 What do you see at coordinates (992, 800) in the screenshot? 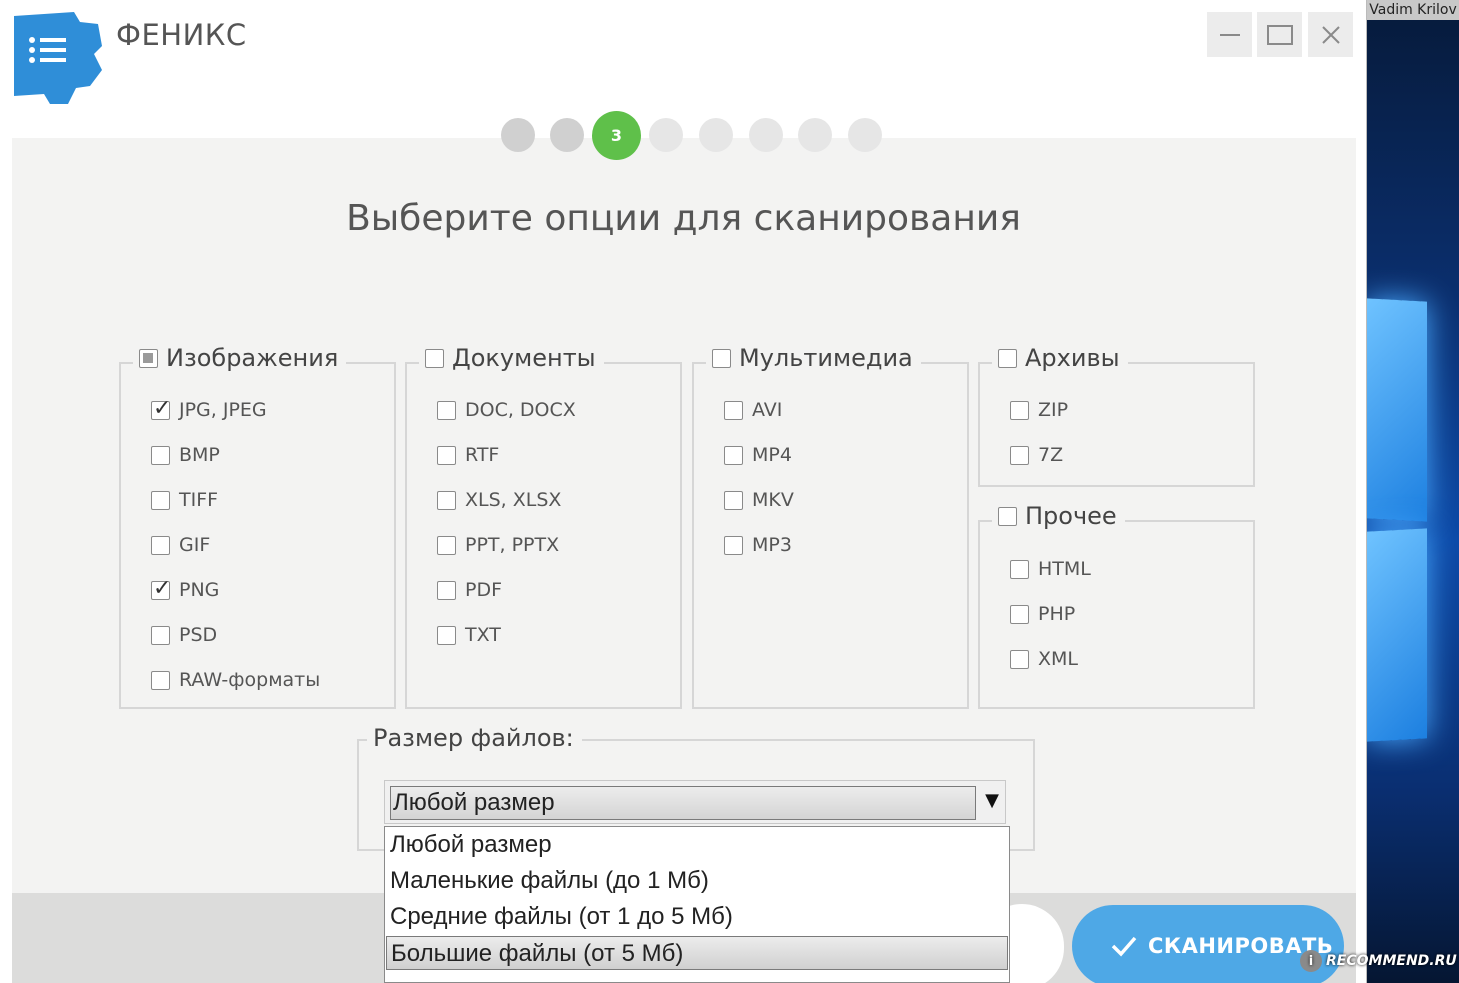
I see `triangle-down-icon: ▼` at bounding box center [992, 800].